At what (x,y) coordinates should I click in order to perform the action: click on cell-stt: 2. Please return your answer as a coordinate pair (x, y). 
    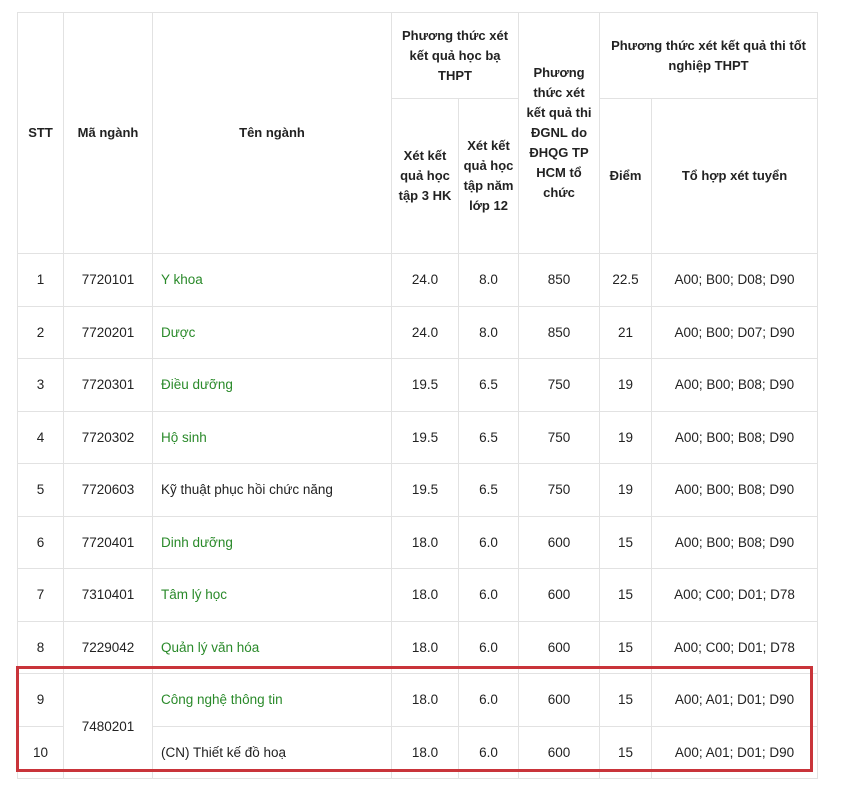
    Looking at the image, I should click on (40, 332).